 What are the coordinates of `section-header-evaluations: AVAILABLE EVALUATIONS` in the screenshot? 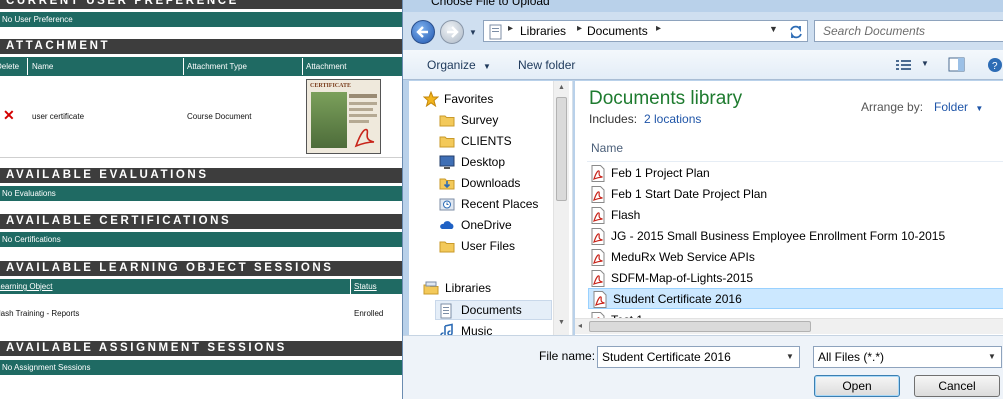 It's located at (201, 175).